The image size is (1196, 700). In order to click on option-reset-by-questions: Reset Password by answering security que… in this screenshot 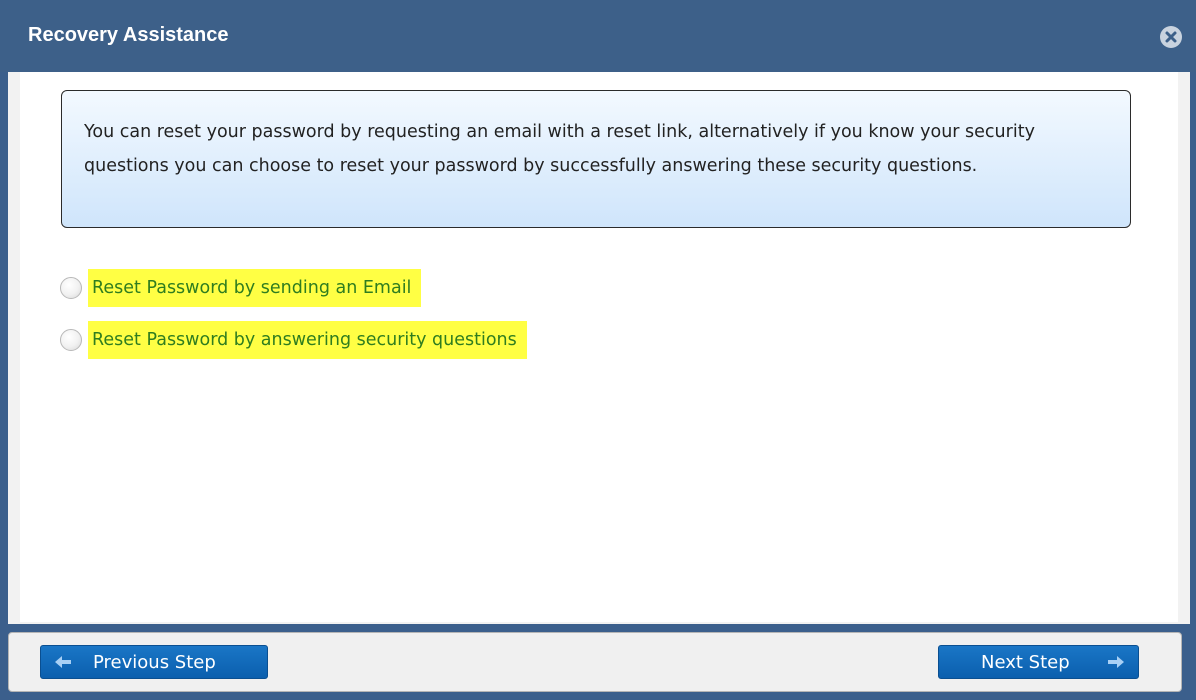, I will do `click(293, 340)`.